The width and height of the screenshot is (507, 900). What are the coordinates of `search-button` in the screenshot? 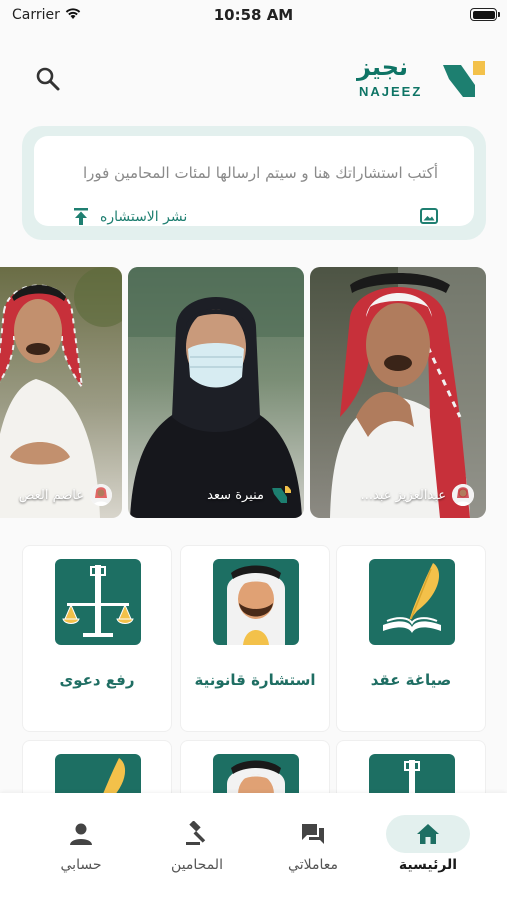 It's located at (48, 79).